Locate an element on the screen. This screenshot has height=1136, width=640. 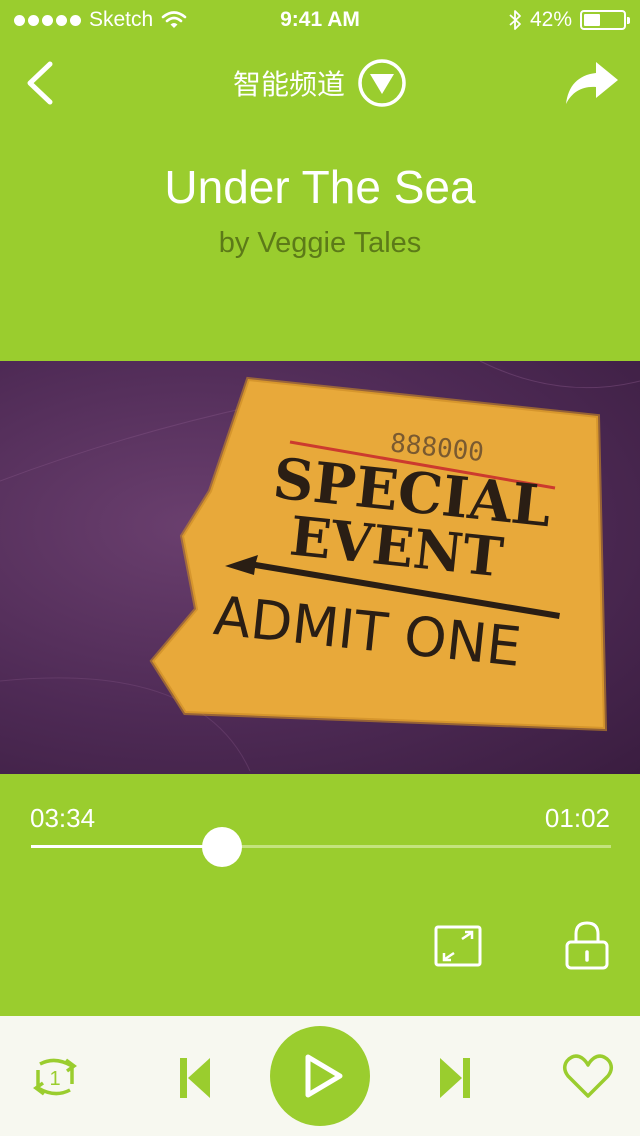
battery-fill is located at coordinates (592, 20).